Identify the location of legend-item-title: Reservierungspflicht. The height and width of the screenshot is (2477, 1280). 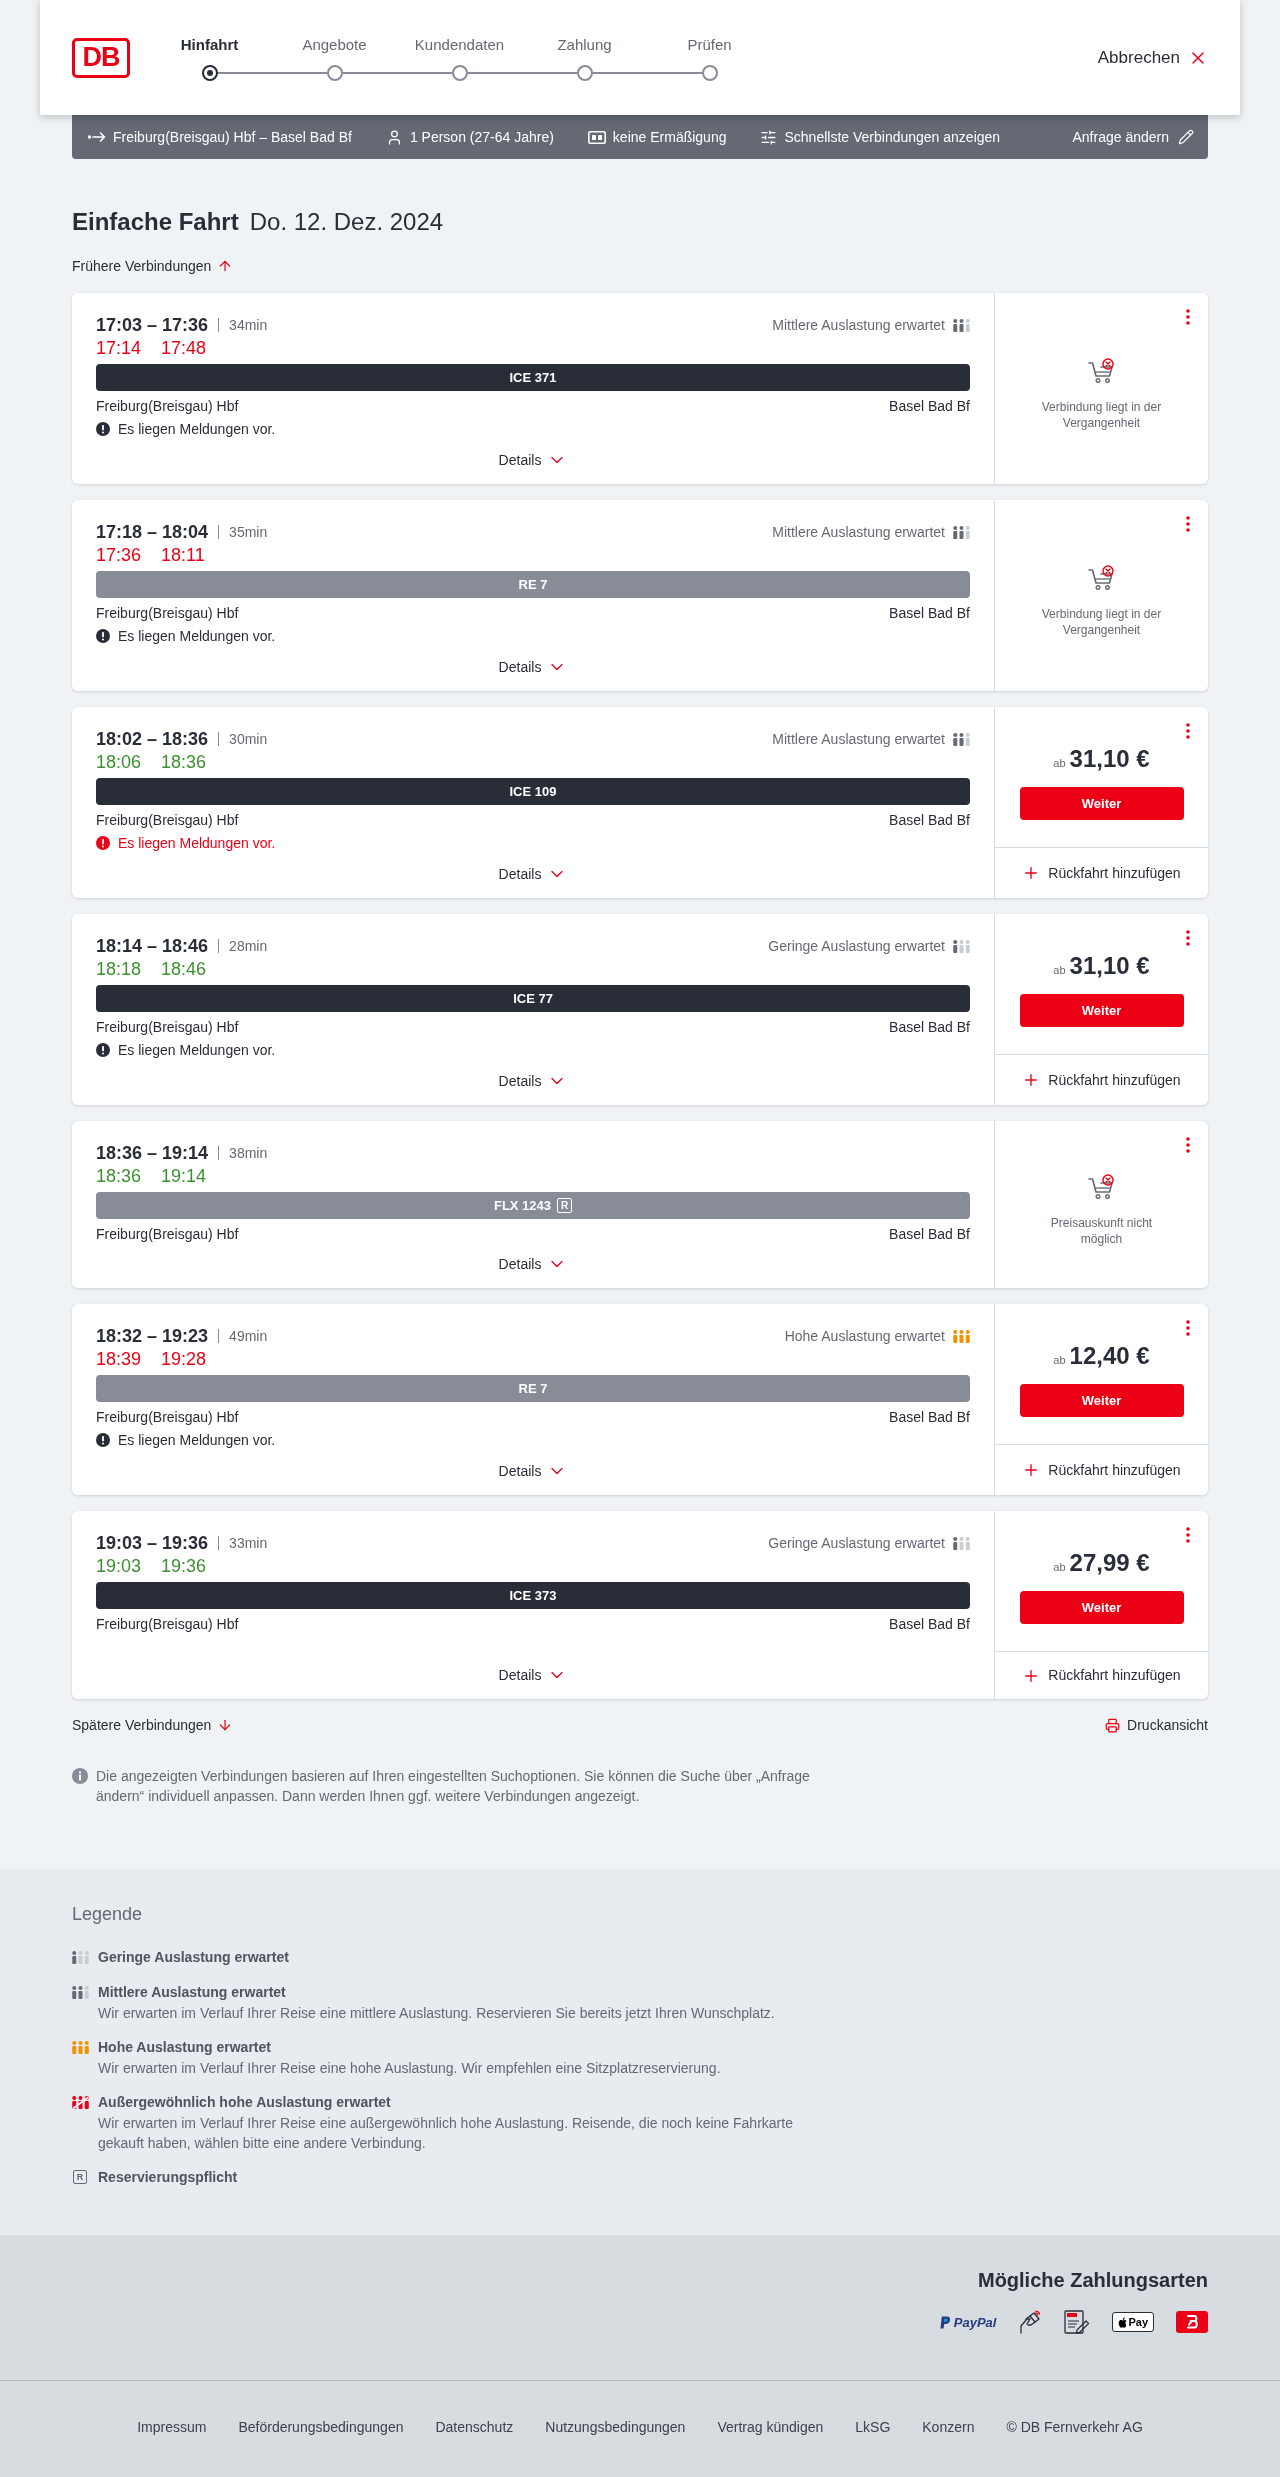
(168, 2177).